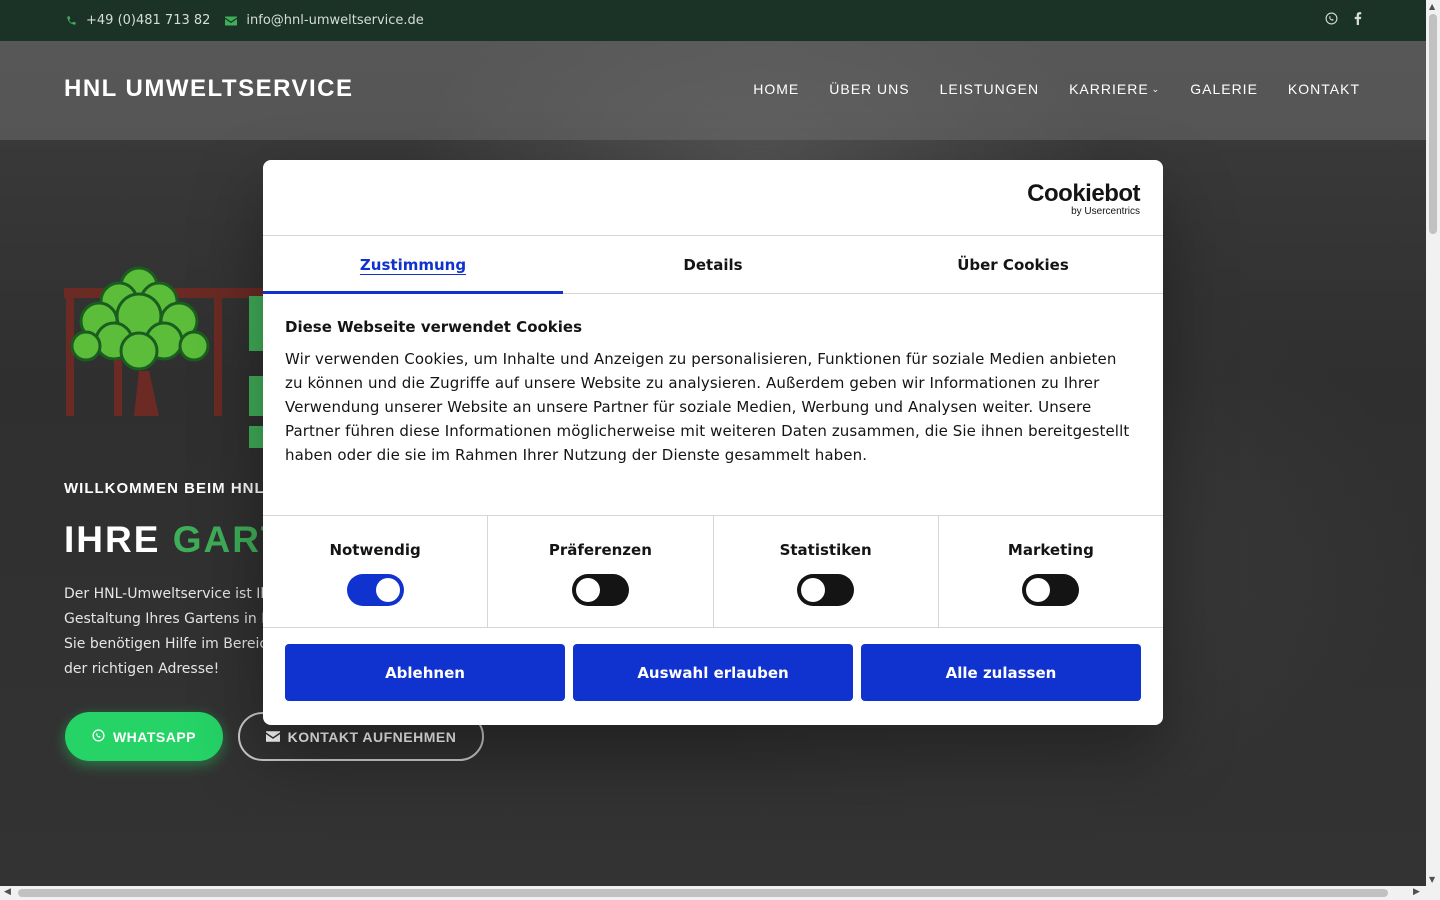 The height and width of the screenshot is (900, 1440). I want to click on allow-selection-button: Auswahl erlauben, so click(713, 672).